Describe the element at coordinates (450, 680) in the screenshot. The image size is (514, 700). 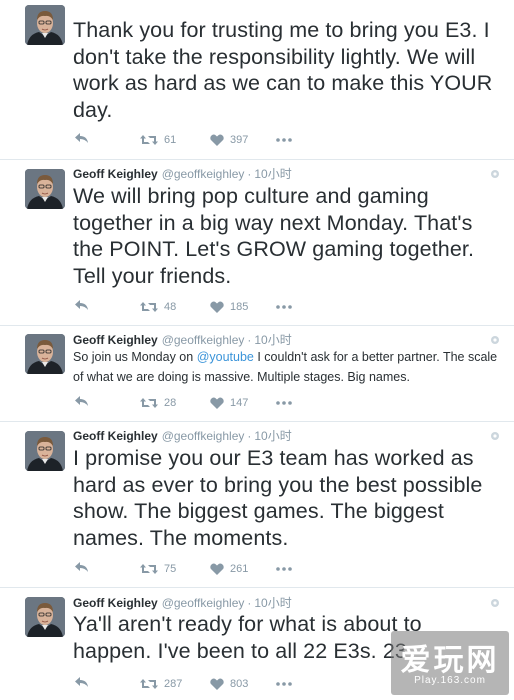
I see `watermark-url: Play.163.com` at that location.